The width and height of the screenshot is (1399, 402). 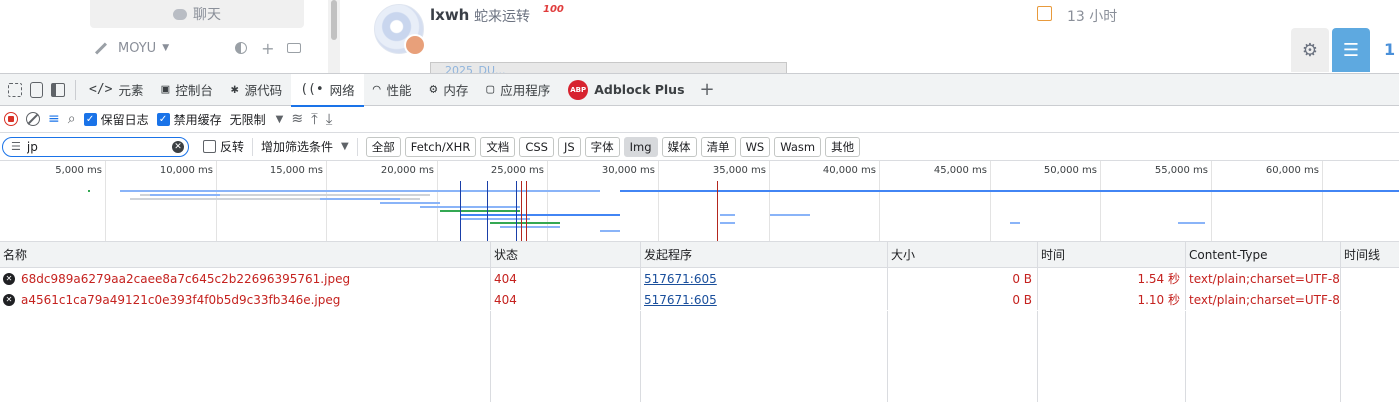 What do you see at coordinates (1263, 254) in the screenshot?
I see `column-header-content-type: Content-Type` at bounding box center [1263, 254].